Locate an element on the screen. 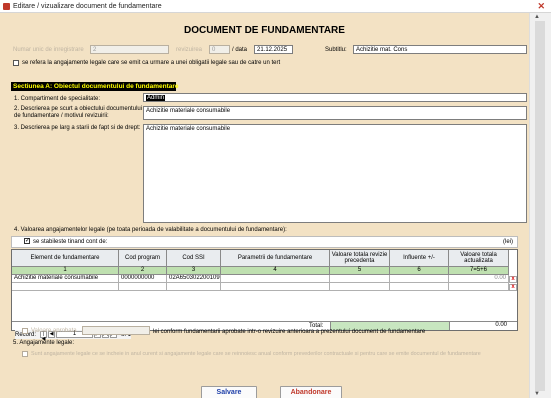 The width and height of the screenshot is (551, 398). total-value: 0.00 is located at coordinates (479, 326).